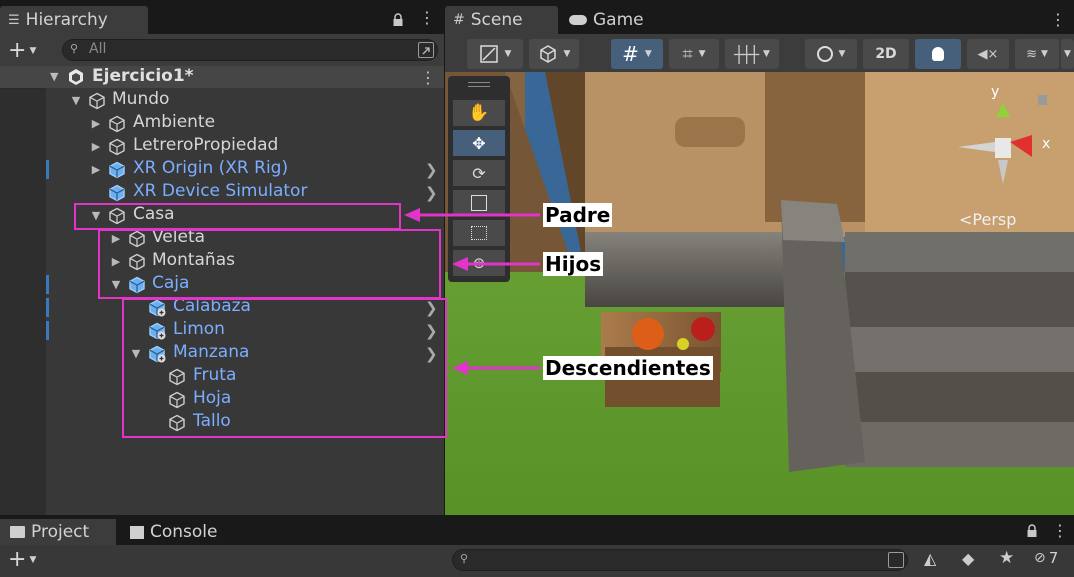 The width and height of the screenshot is (1074, 577). Describe the element at coordinates (472, 291) in the screenshot. I see `annotation-arrows` at that location.